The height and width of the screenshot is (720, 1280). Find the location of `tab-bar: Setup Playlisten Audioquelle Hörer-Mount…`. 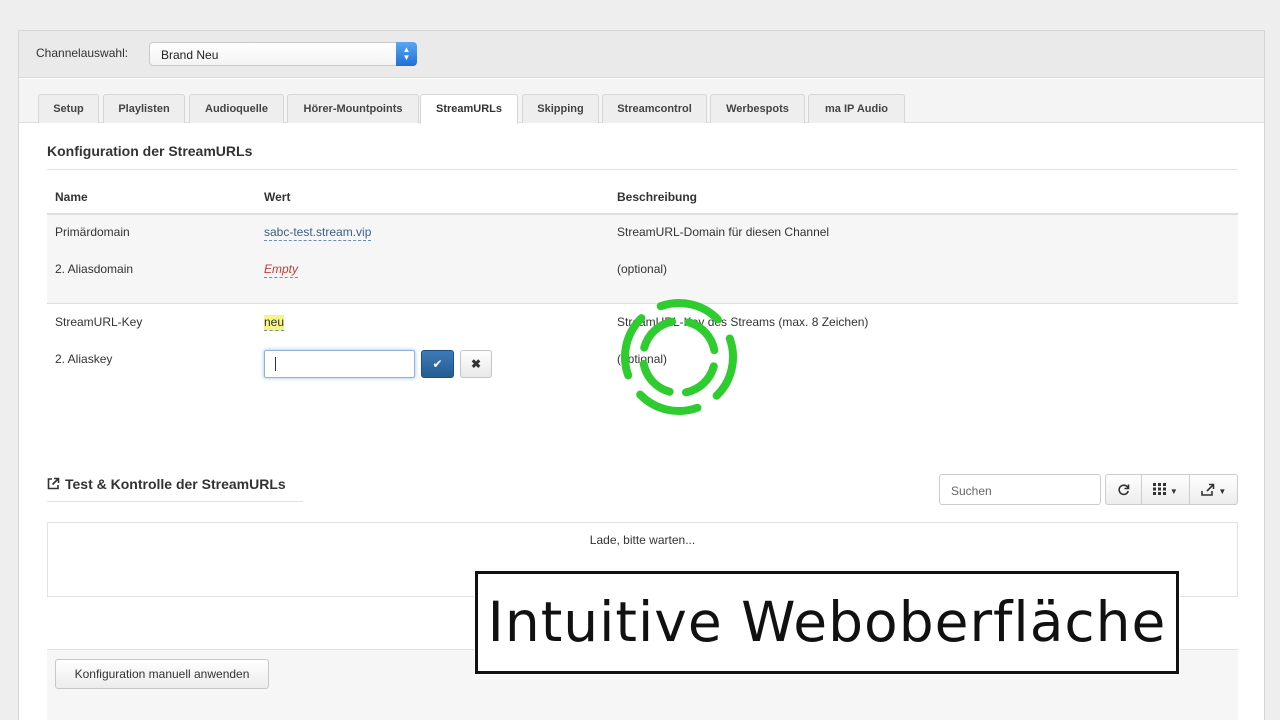

tab-bar: Setup Playlisten Audioquelle Hörer-Mount… is located at coordinates (641, 101).